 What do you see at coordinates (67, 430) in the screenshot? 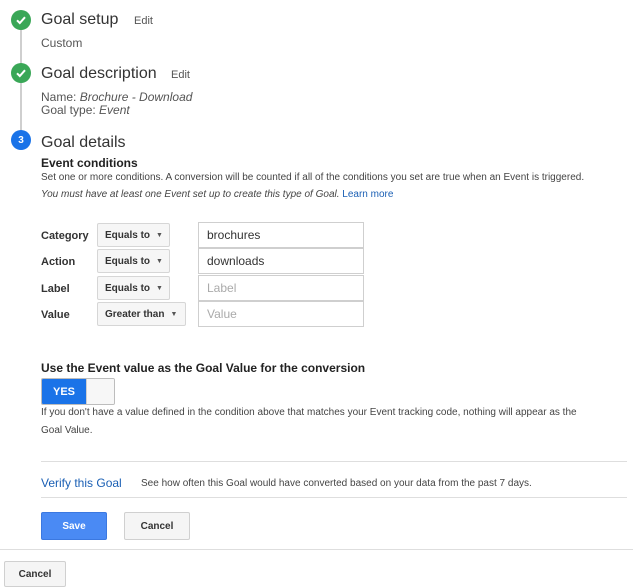
I see `goal-value-note-line2: Goal Value.` at bounding box center [67, 430].